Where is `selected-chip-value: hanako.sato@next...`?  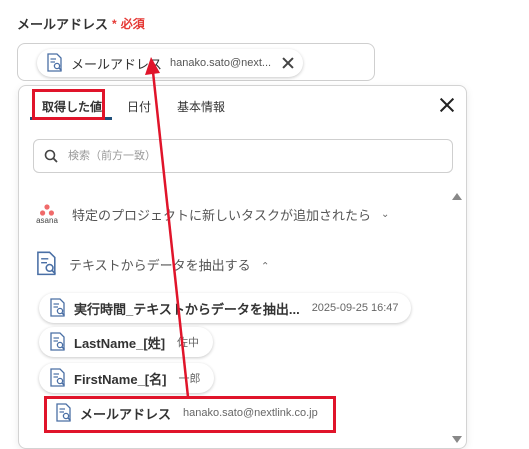 selected-chip-value: hanako.sato@next... is located at coordinates (221, 63).